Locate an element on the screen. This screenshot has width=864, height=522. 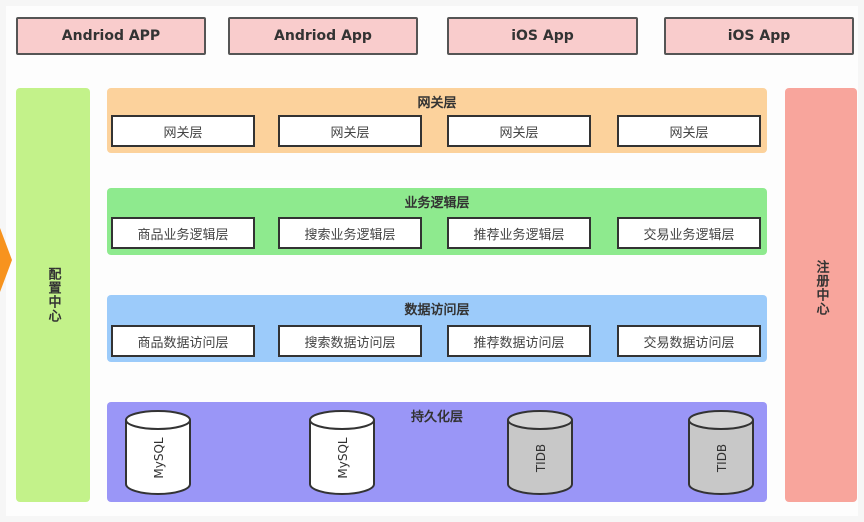
business-layer: 业务逻辑层 商品业务逻辑层 搜索业务逻辑层 推荐业务逻辑层 交易业务逻辑层 is located at coordinates (437, 221).